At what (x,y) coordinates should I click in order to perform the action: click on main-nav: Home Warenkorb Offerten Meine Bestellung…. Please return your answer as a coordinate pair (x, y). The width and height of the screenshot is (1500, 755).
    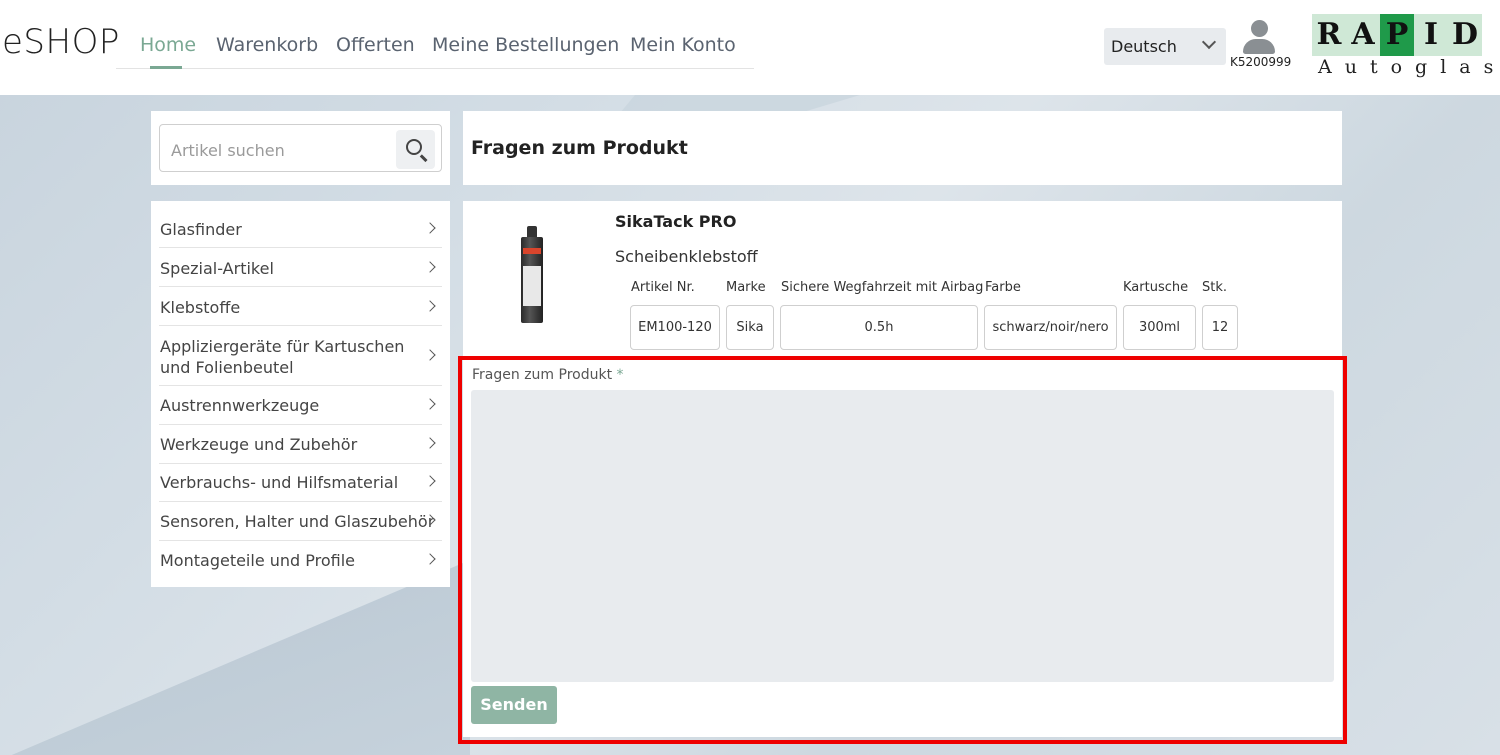
    Looking at the image, I should click on (435, 34).